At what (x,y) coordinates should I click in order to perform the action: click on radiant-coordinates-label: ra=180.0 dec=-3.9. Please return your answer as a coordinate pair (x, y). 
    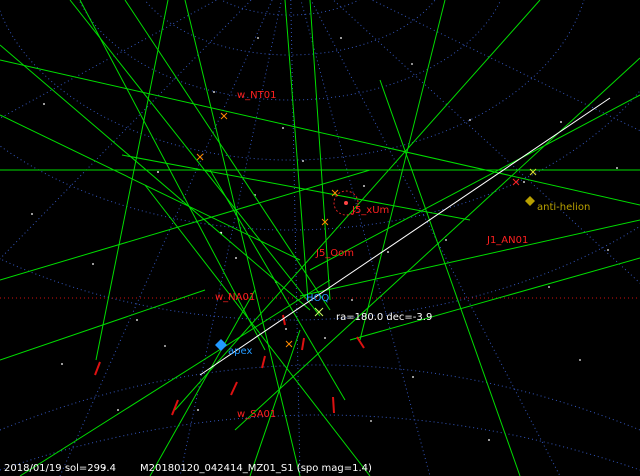
    Looking at the image, I should click on (384, 317).